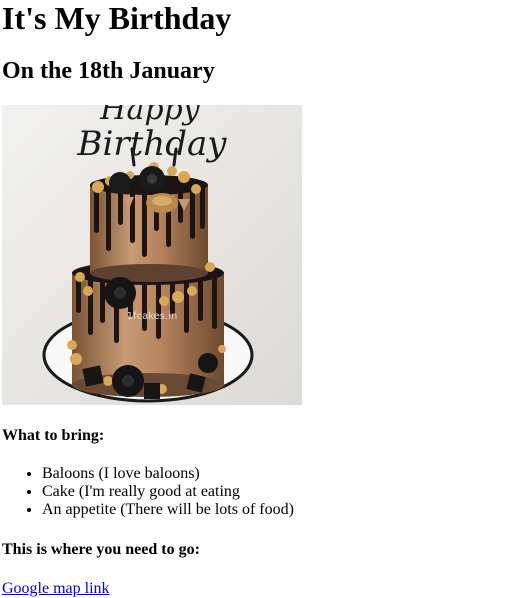 The height and width of the screenshot is (598, 526). I want to click on google-map-link: Google map link, so click(56, 588).